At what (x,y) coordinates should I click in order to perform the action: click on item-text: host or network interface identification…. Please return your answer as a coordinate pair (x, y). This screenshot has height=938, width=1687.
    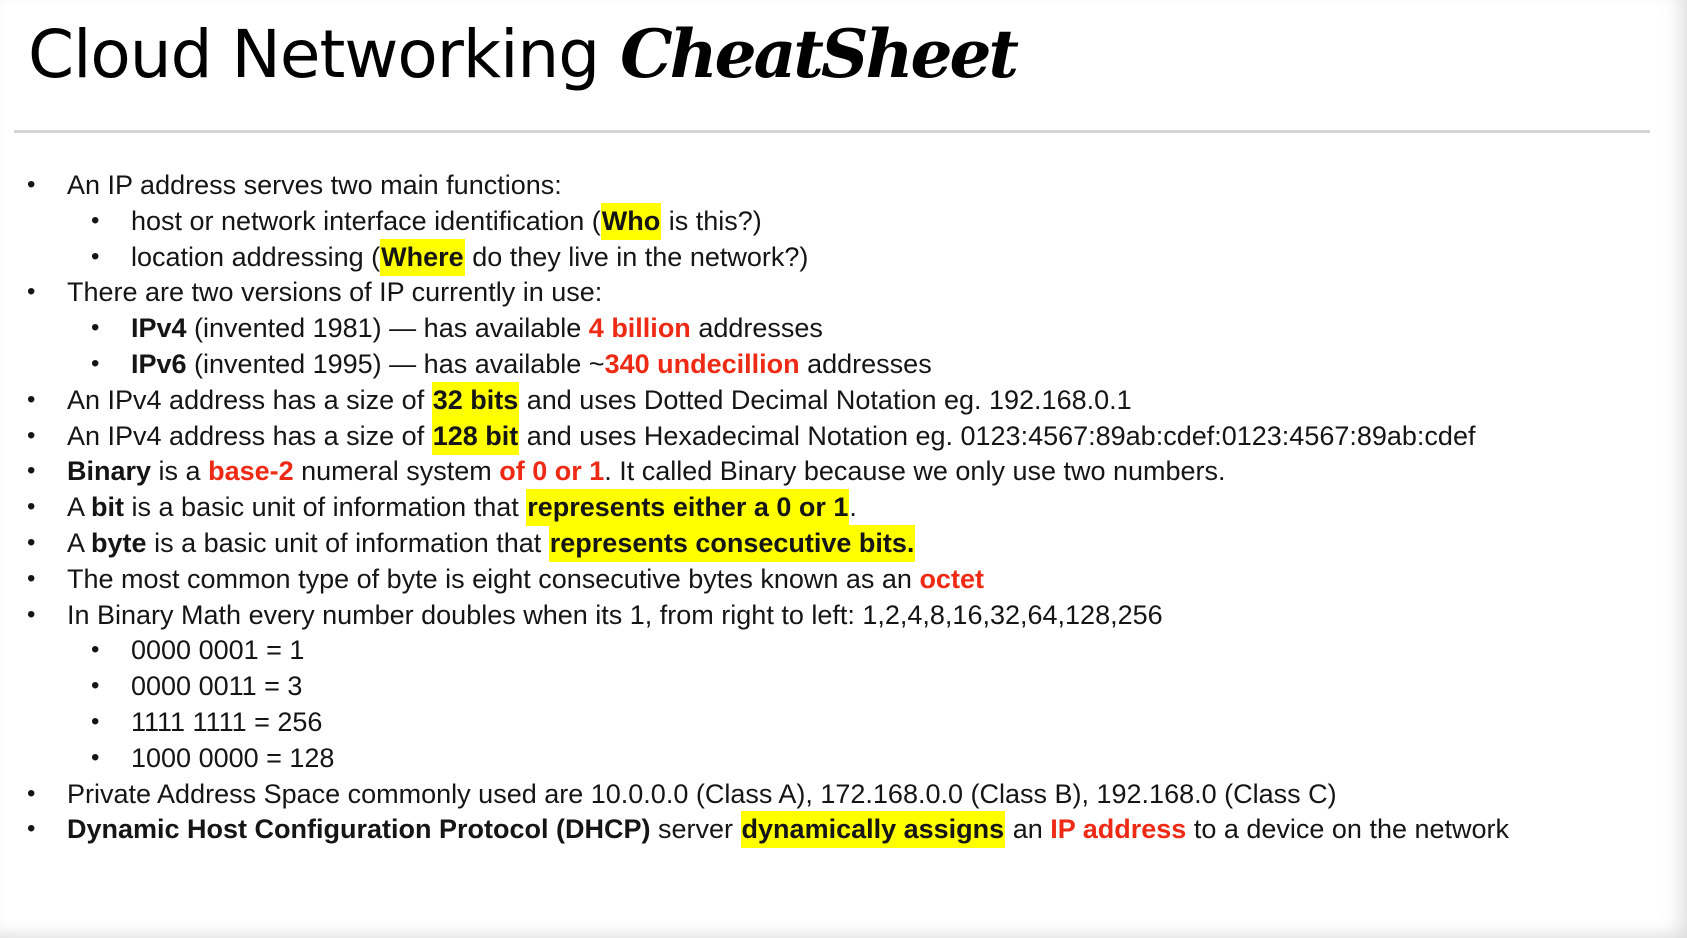
    Looking at the image, I should click on (446, 221).